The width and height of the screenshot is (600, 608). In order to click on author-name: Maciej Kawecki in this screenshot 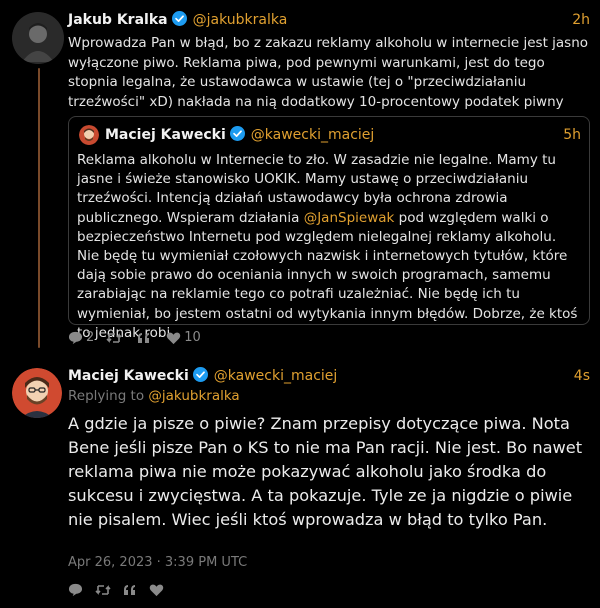, I will do `click(128, 376)`.